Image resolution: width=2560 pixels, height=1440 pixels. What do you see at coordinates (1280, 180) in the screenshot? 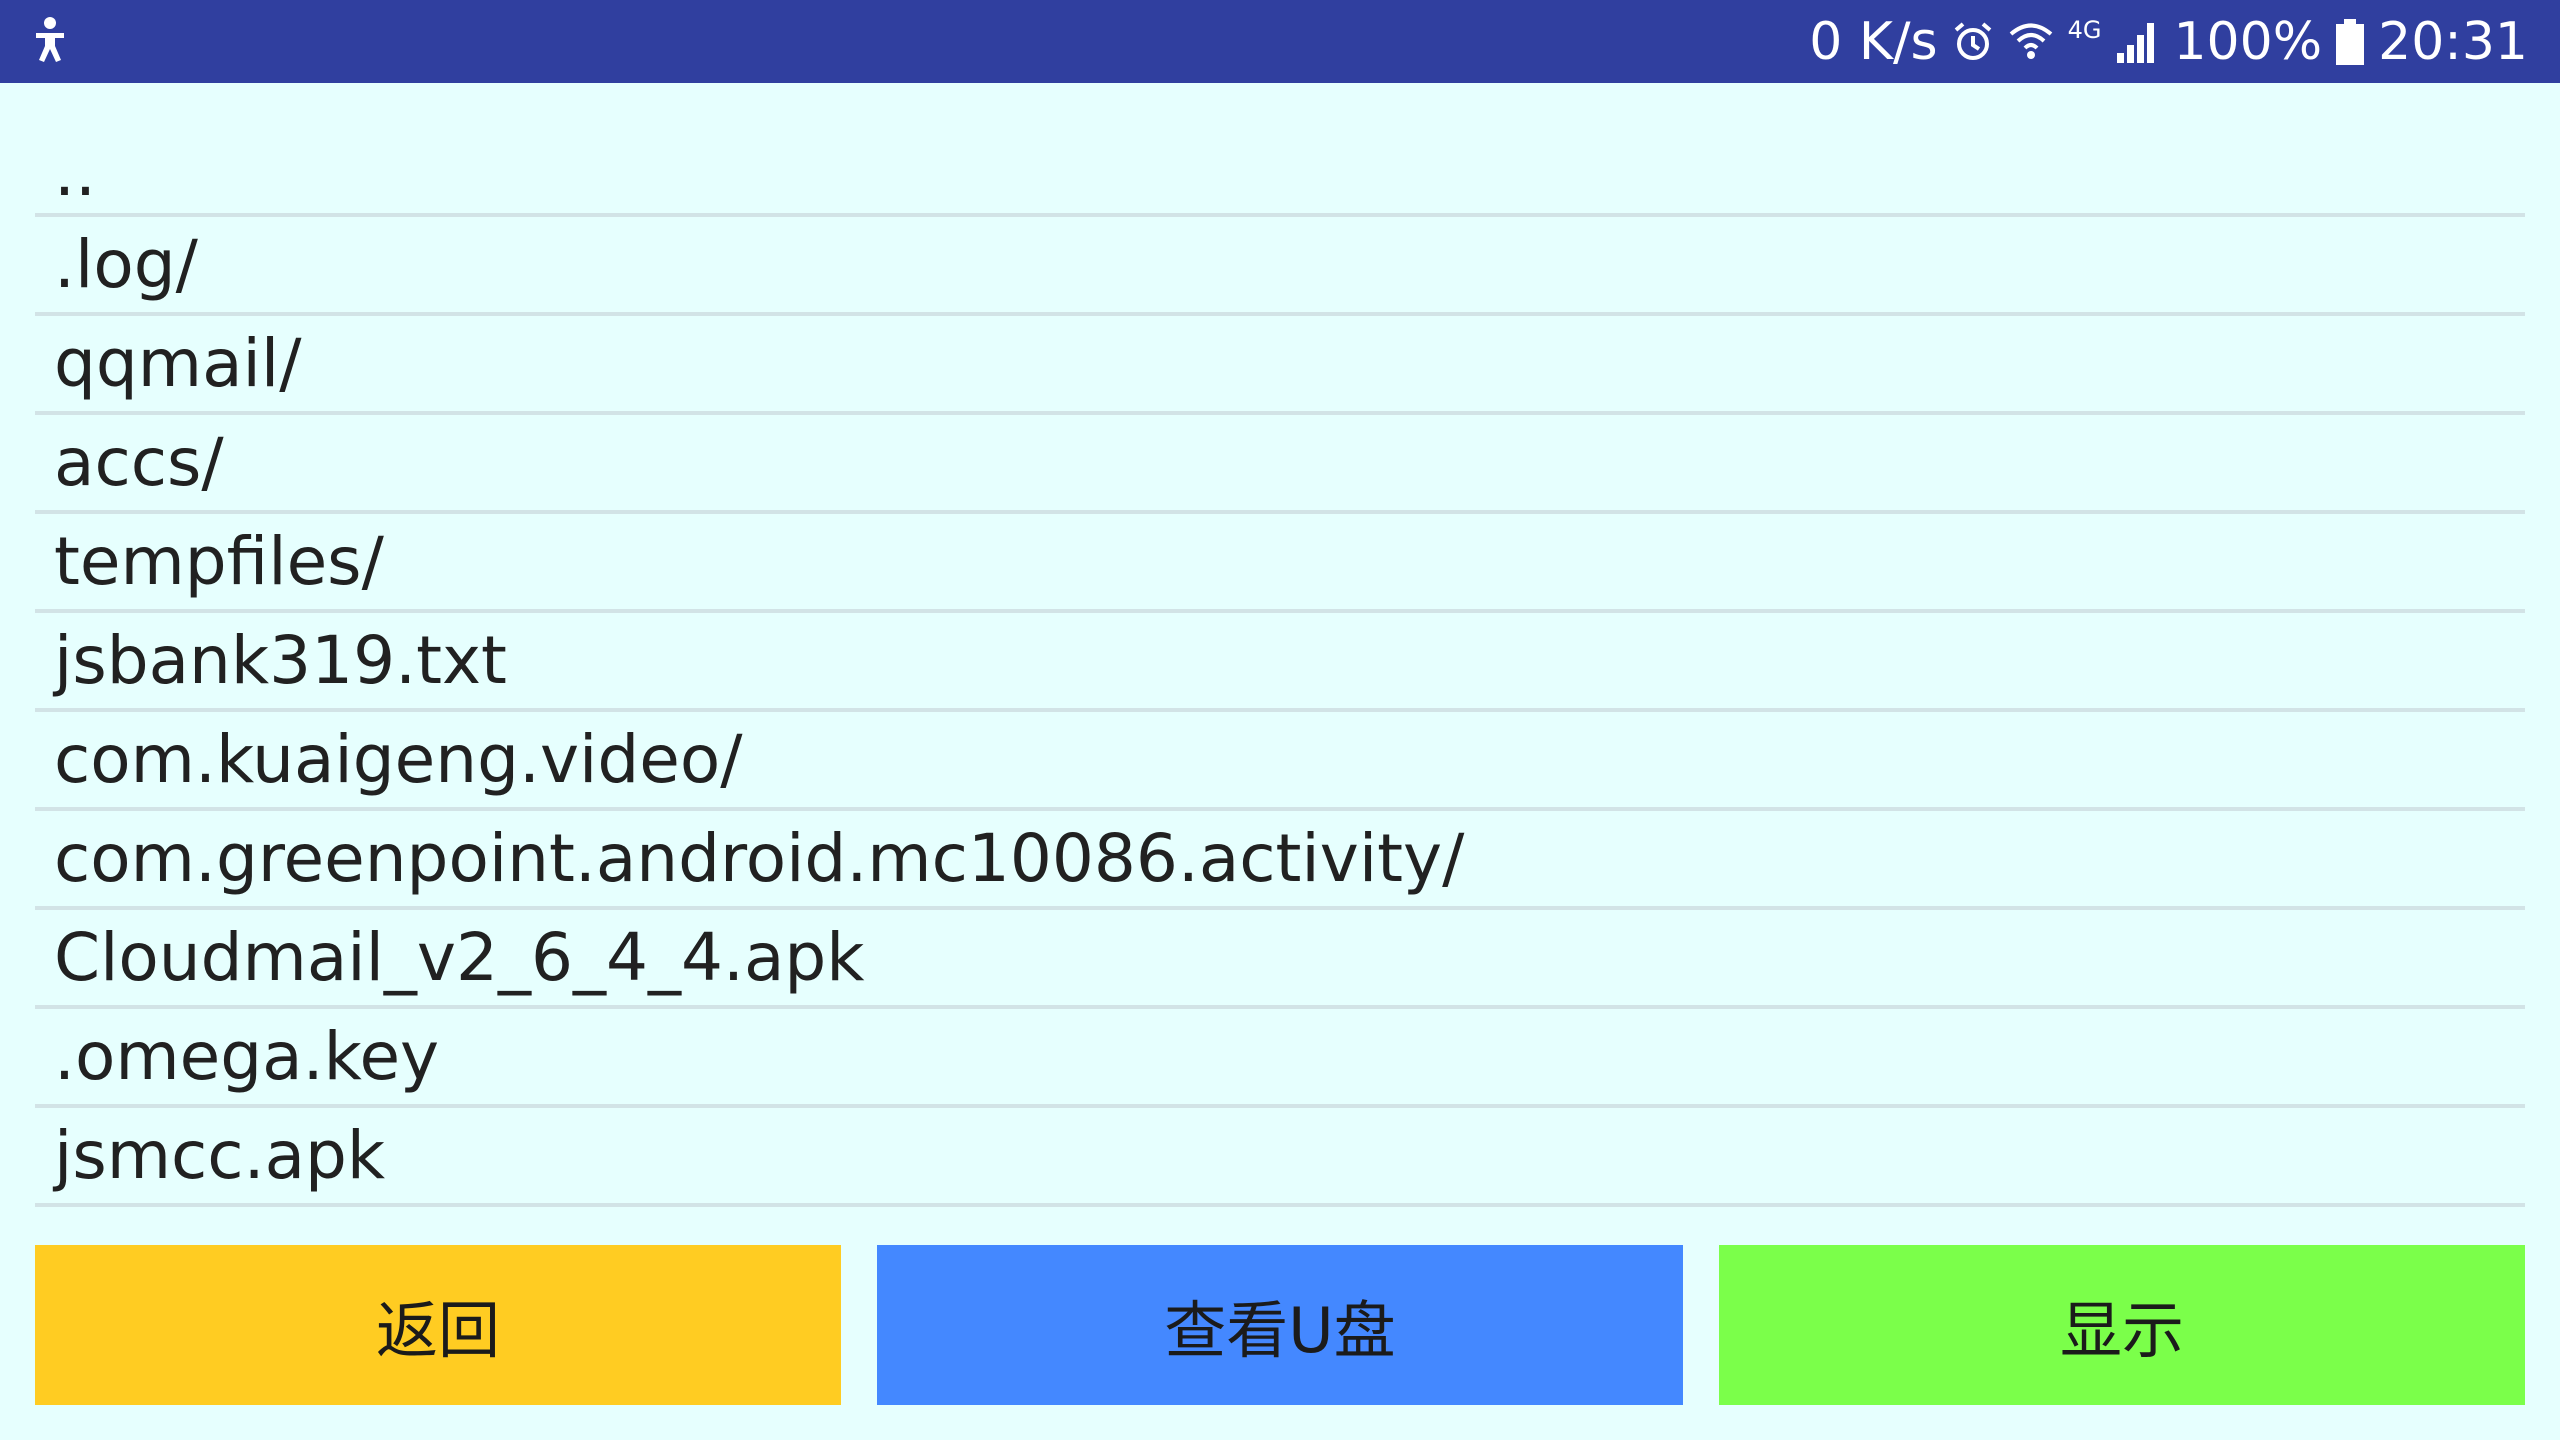
I see `list-item: ..` at bounding box center [1280, 180].